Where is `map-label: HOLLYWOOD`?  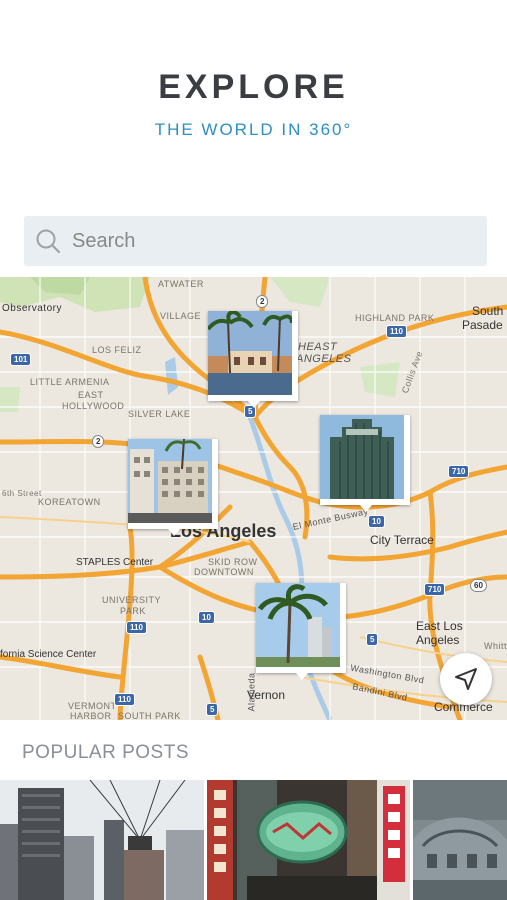 map-label: HOLLYWOOD is located at coordinates (93, 406).